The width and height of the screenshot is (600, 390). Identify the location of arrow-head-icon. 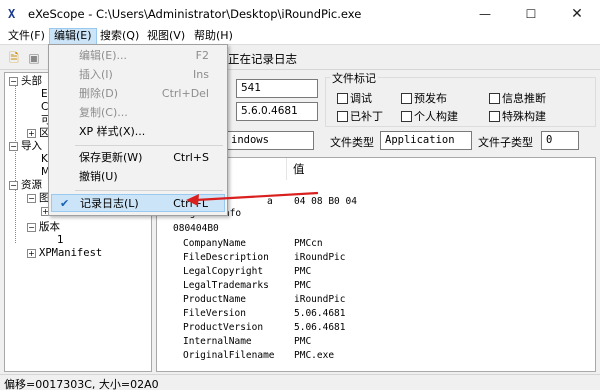
(192, 200).